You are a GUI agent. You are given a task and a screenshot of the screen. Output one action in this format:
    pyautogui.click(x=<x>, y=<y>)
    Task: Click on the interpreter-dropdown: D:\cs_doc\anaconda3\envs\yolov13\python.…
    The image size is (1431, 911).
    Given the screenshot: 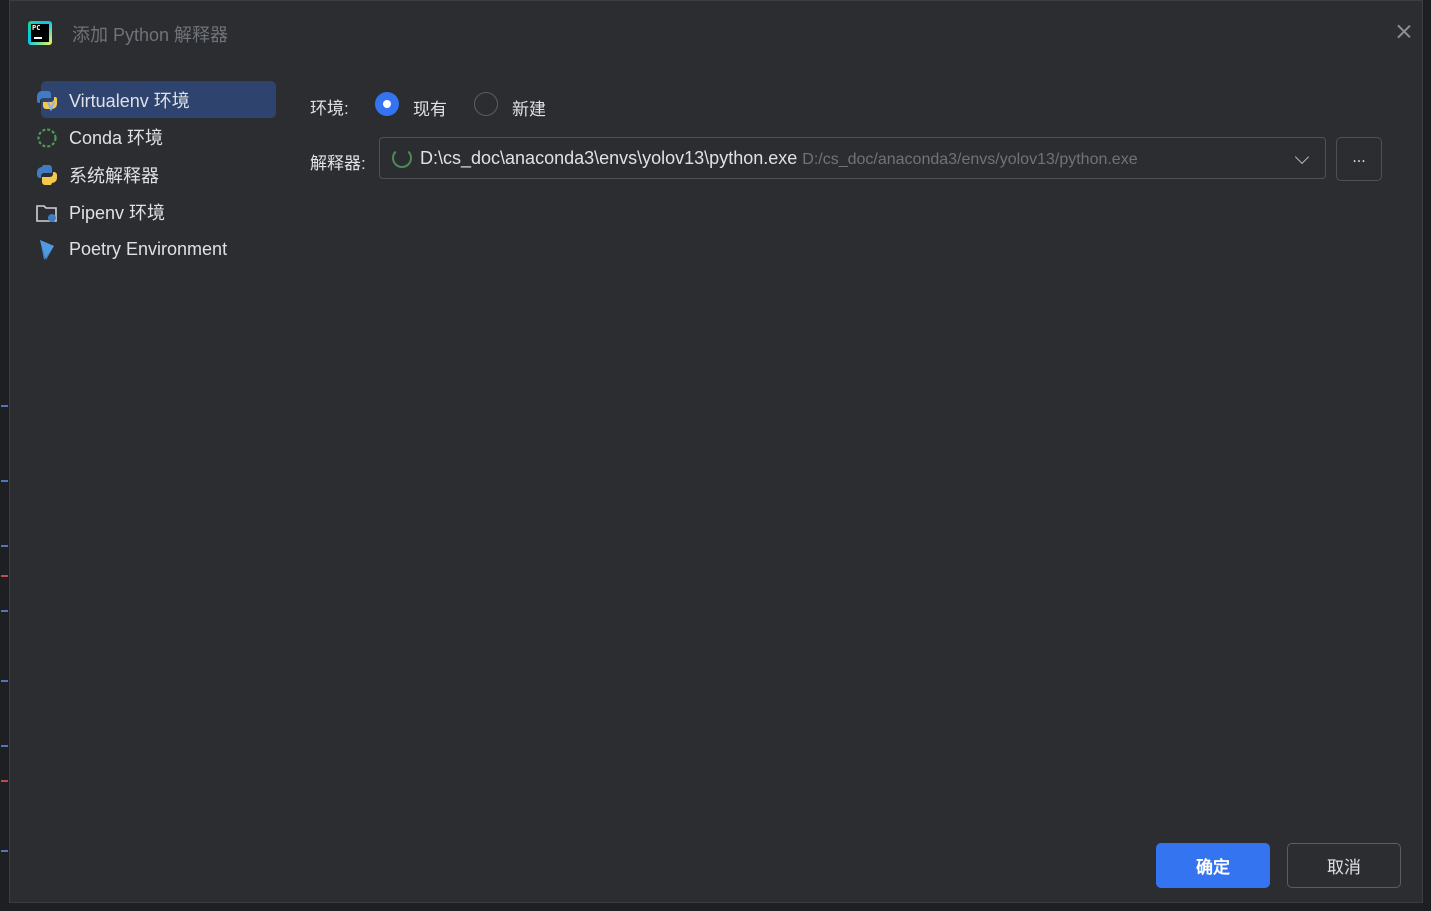 What is the action you would take?
    pyautogui.click(x=852, y=158)
    